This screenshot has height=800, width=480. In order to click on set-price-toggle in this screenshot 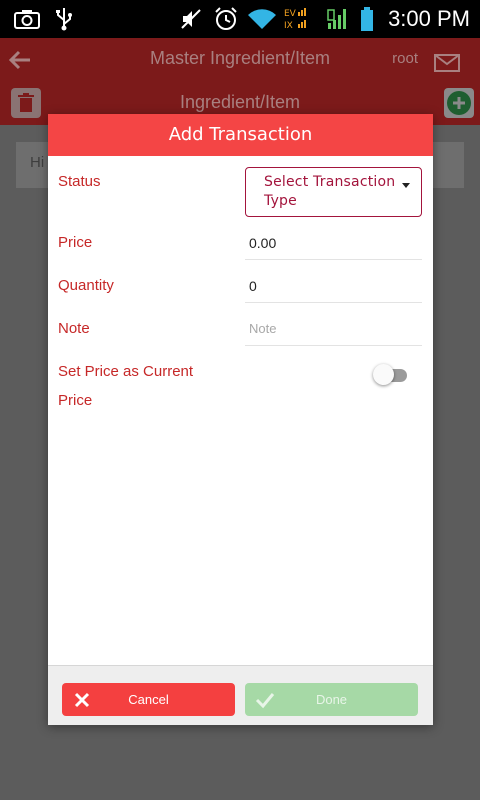, I will do `click(391, 374)`.